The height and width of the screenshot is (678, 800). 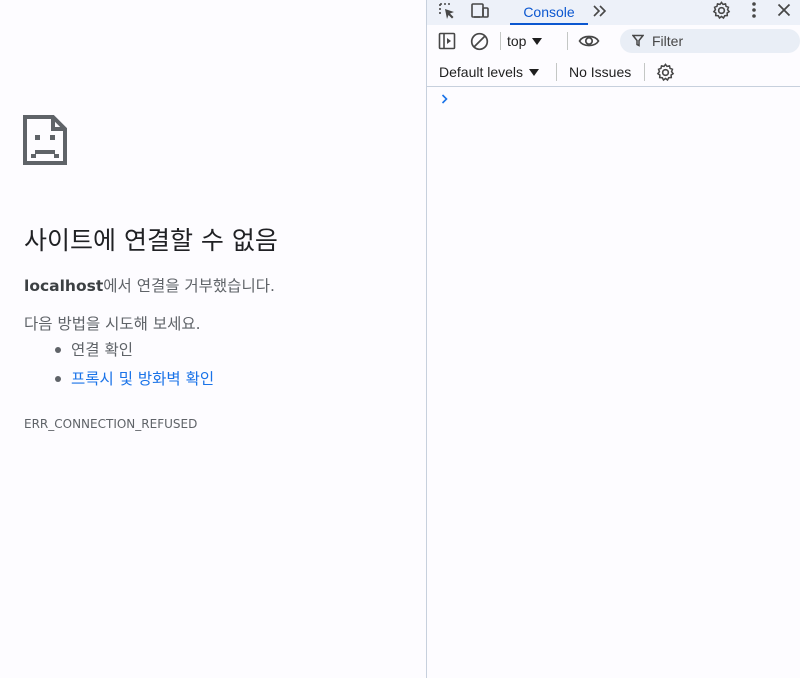 I want to click on suggestions-list: 연결 확인 프록시 및 방화벽 확인, so click(x=133, y=367).